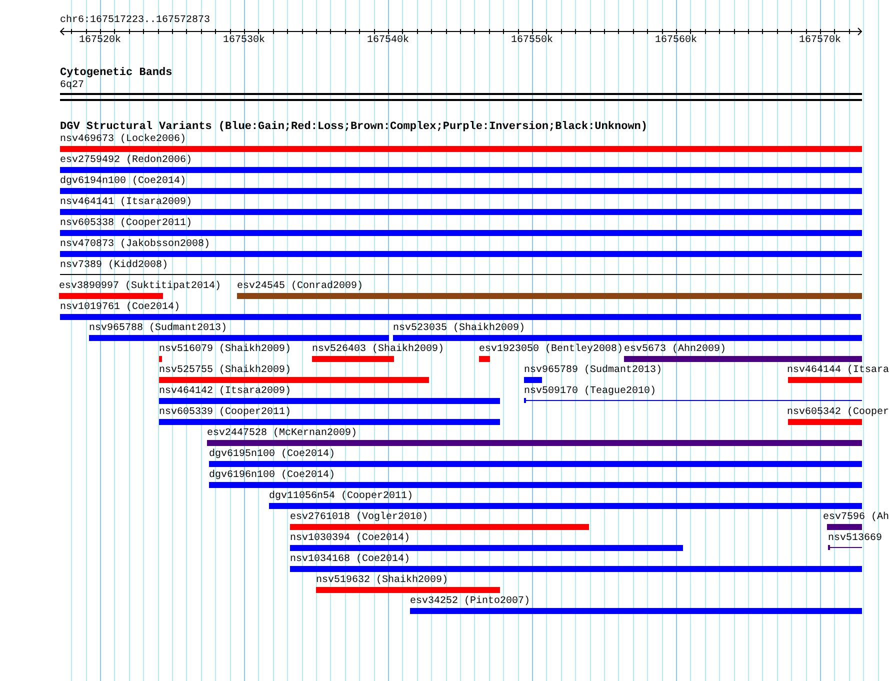 The height and width of the screenshot is (681, 890). Describe the element at coordinates (135, 21) in the screenshot. I see `location-label: chr6:167517223..167572873` at that location.